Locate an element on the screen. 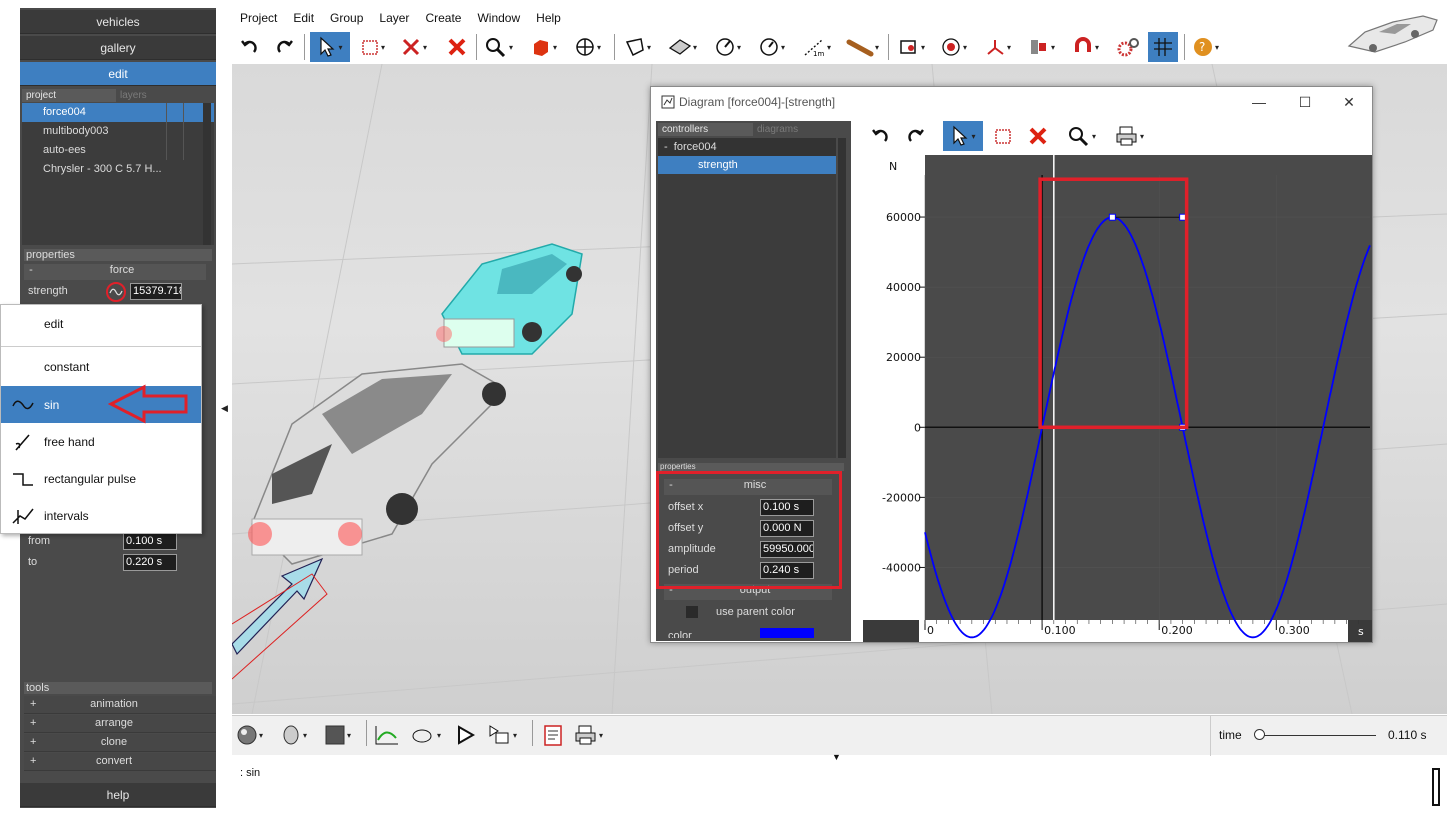 The image size is (1447, 815). project-scrollbar is located at coordinates (207, 174).